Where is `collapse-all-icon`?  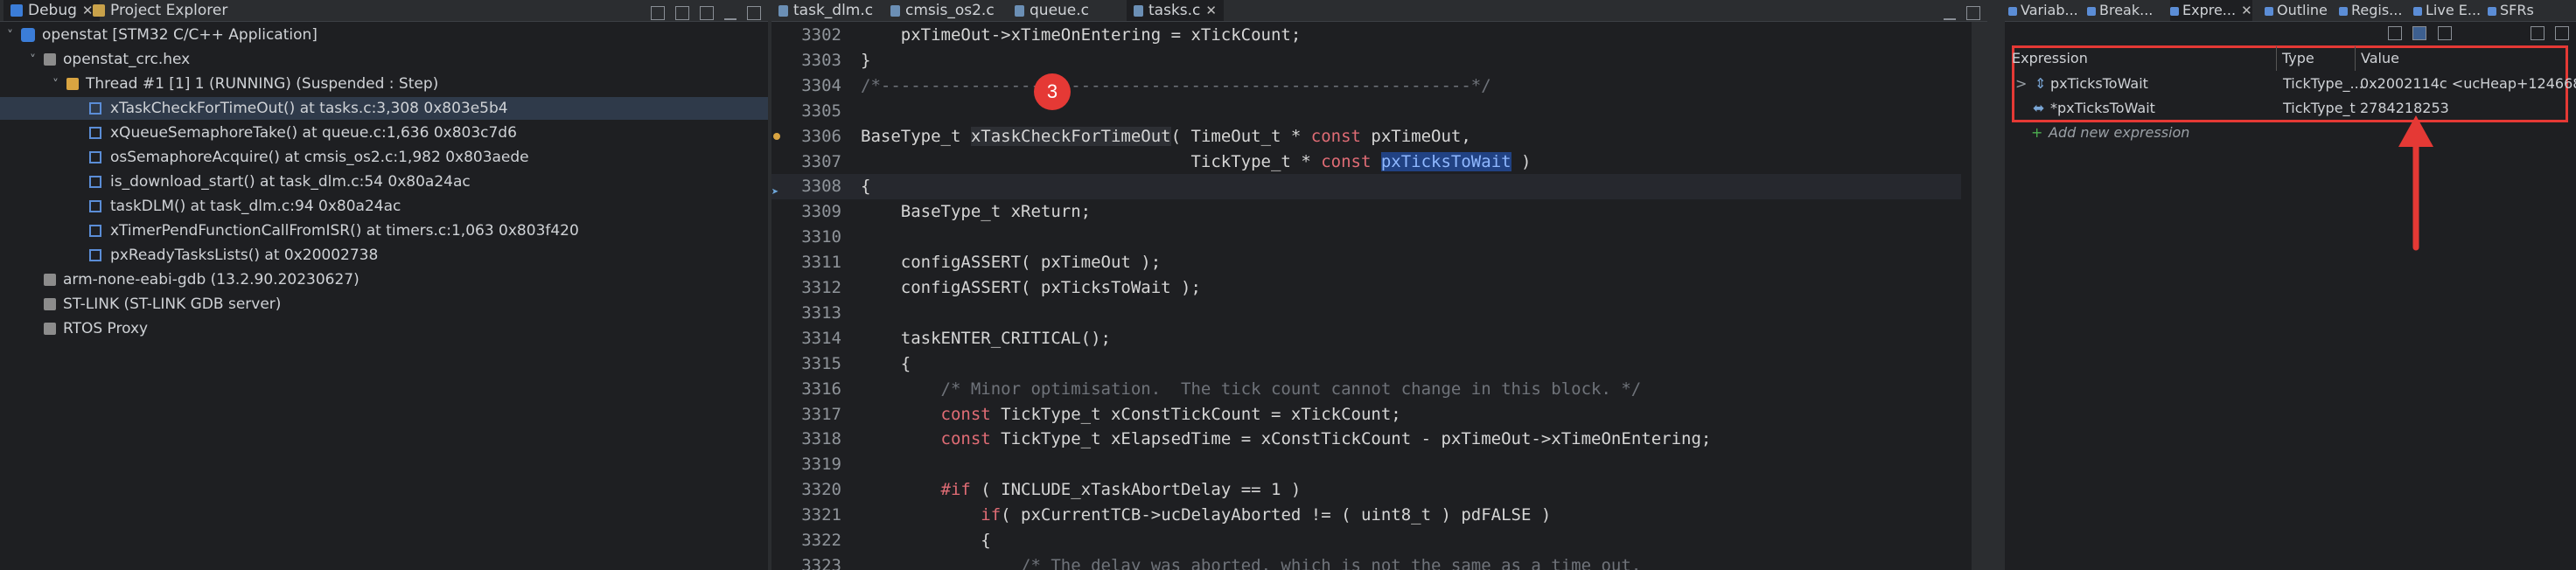 collapse-all-icon is located at coordinates (657, 12).